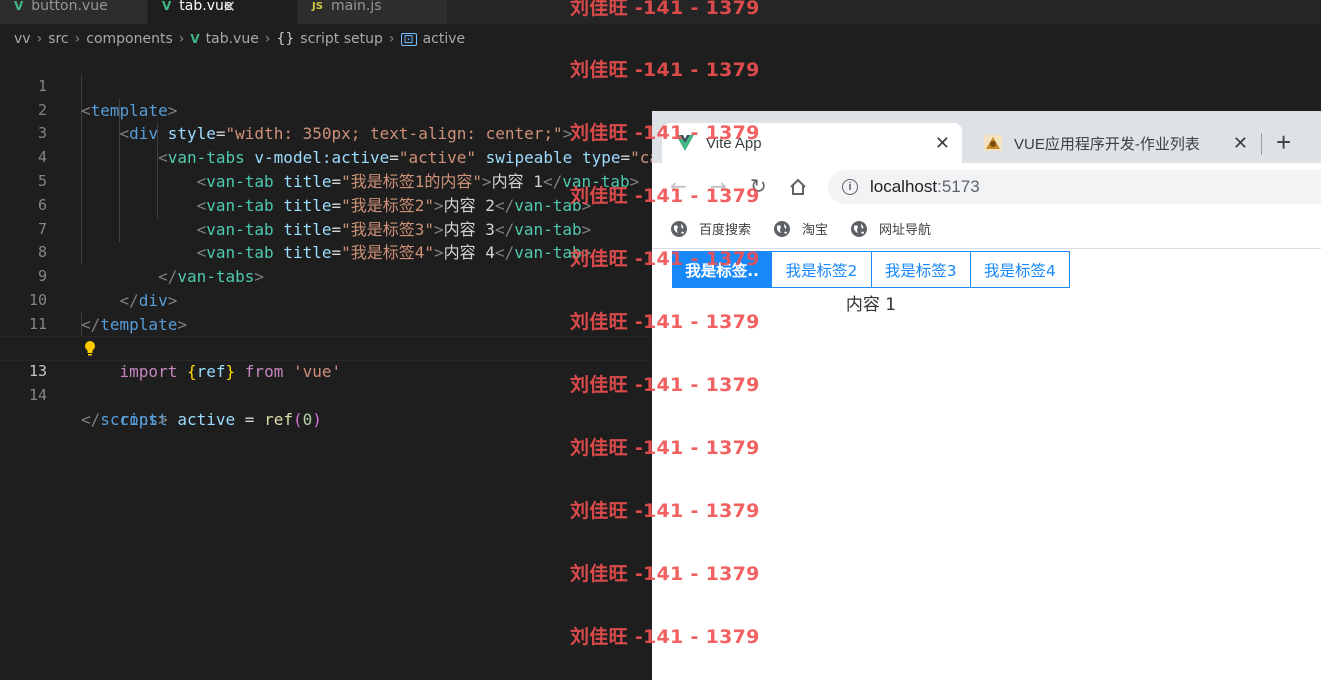 Image resolution: width=1321 pixels, height=680 pixels. Describe the element at coordinates (798, 187) in the screenshot. I see `home-icon` at that location.